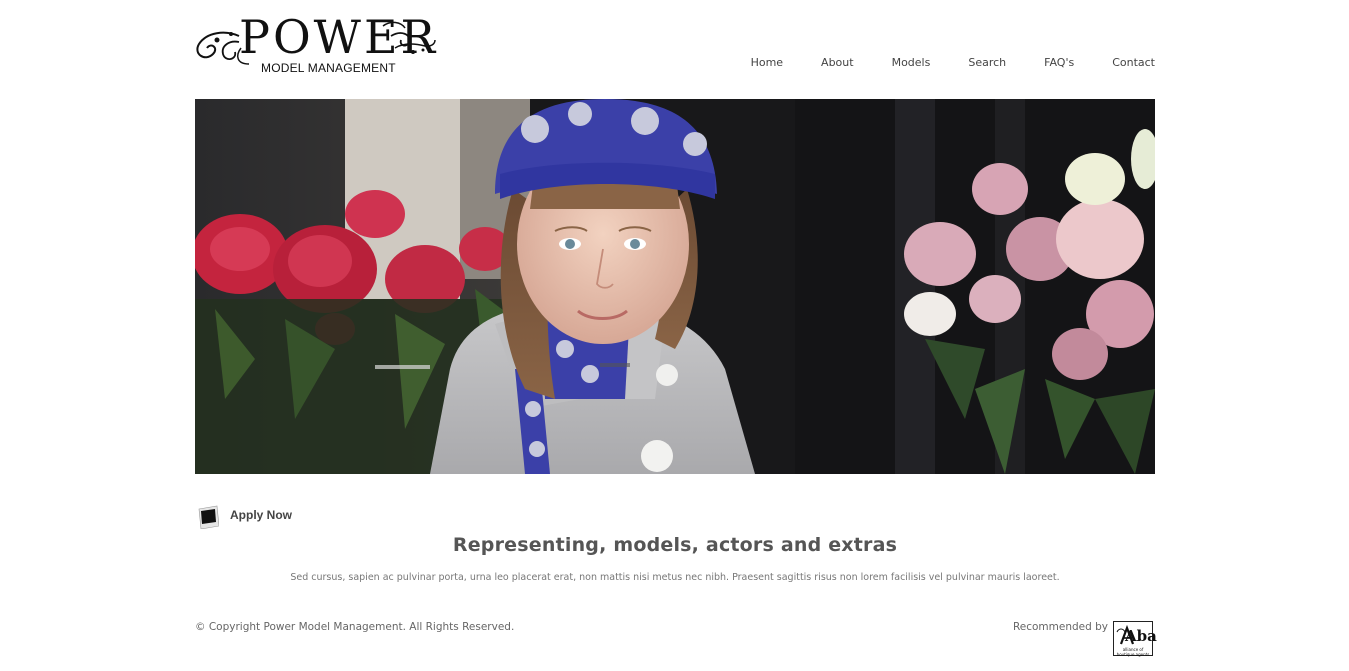  I want to click on aba-badge-logo: Aba alliance of boutique agents, so click(1135, 639).